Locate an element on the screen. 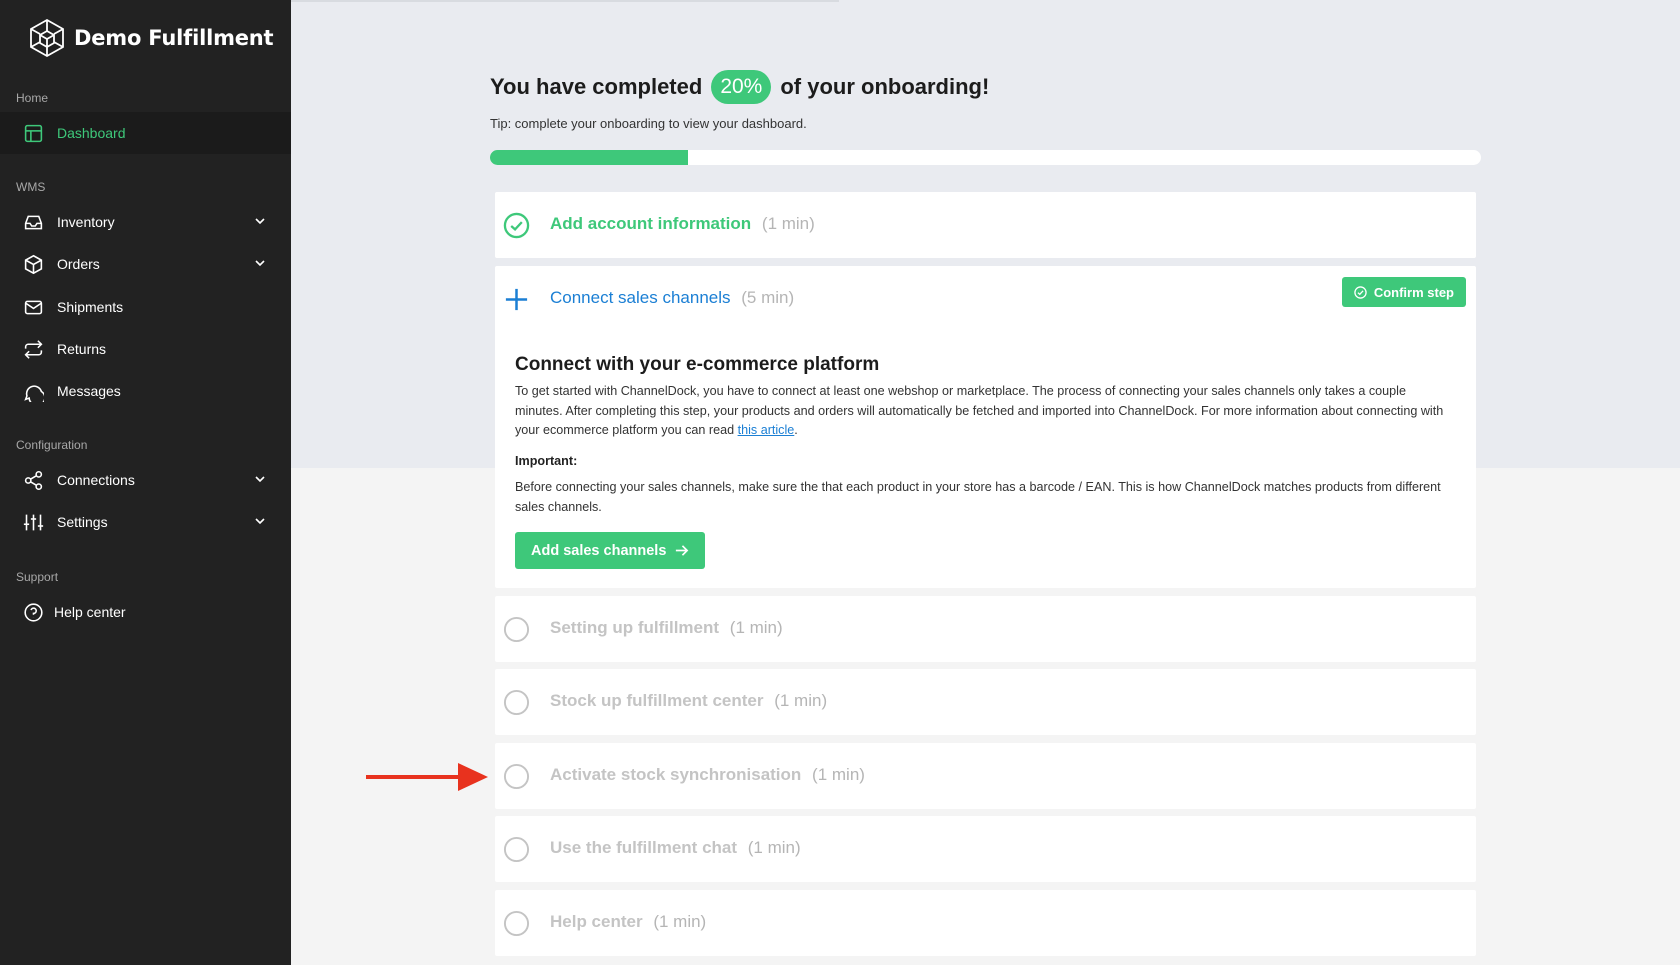 This screenshot has height=965, width=1680. plus-icon is located at coordinates (516, 299).